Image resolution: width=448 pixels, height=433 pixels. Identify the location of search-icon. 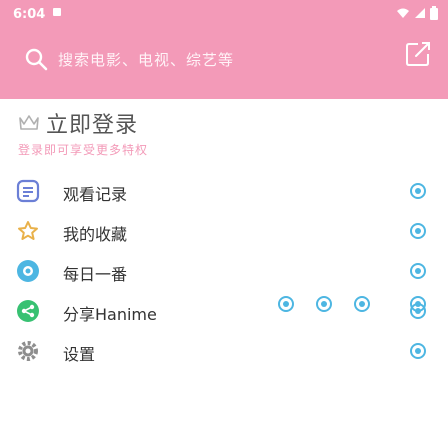
(36, 59).